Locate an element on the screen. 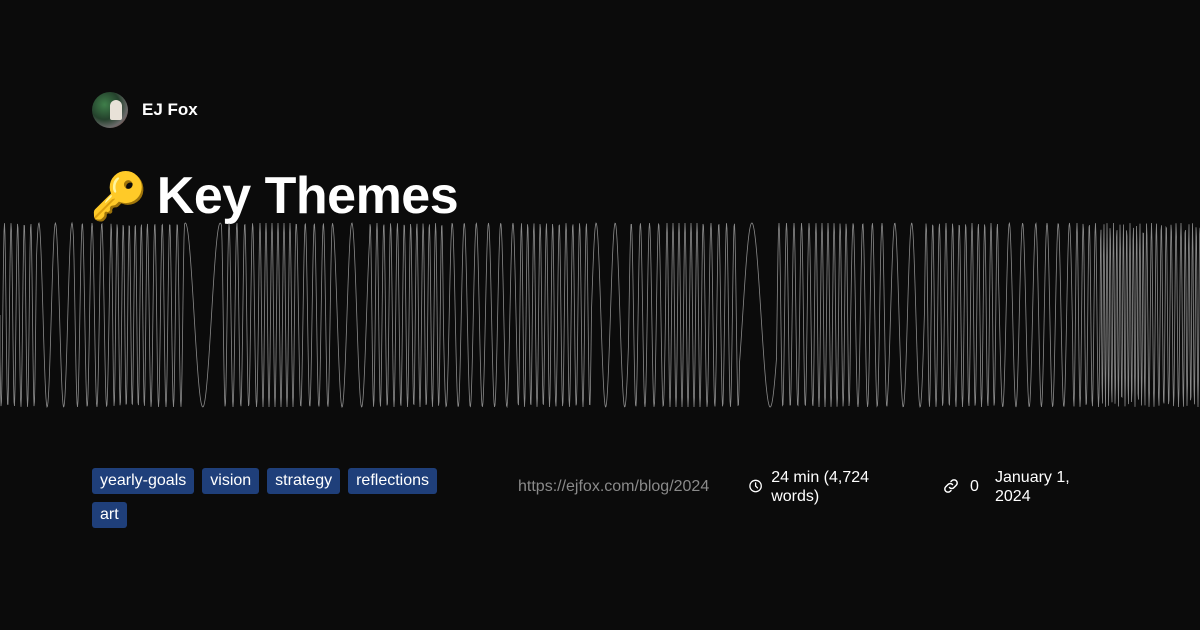  page-title: 🔑 Key Themes is located at coordinates (274, 196).